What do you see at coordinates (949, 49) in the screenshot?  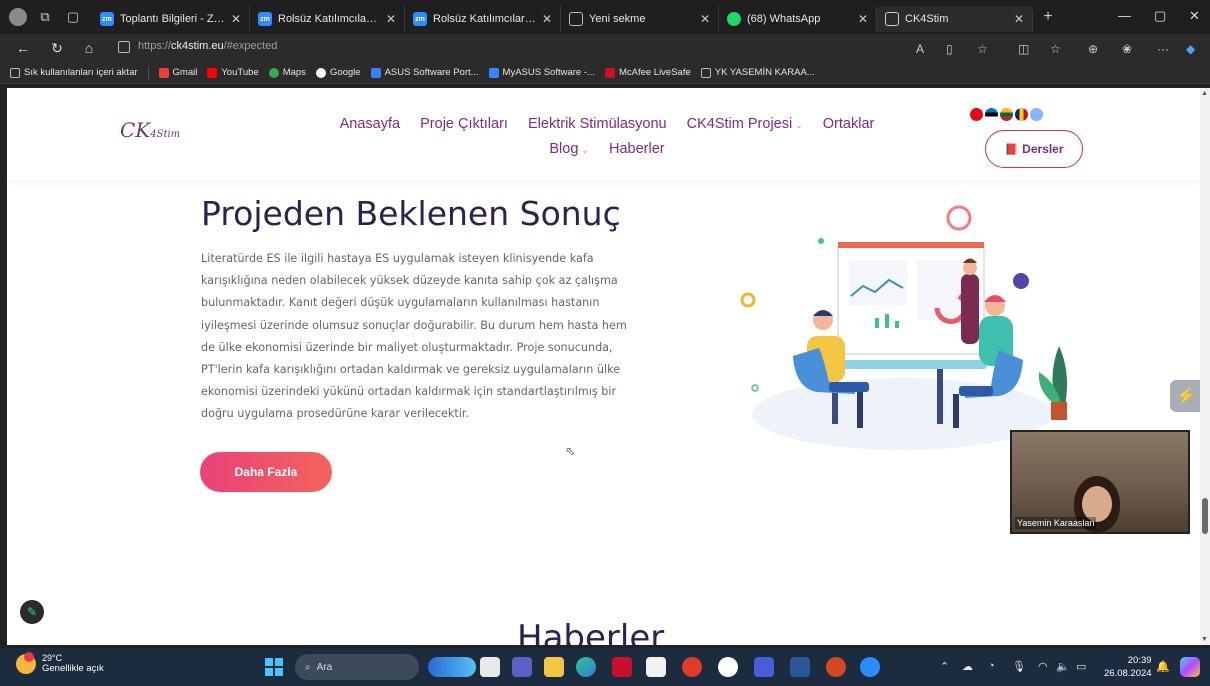 I see `immersive-reader-icon: ▯` at bounding box center [949, 49].